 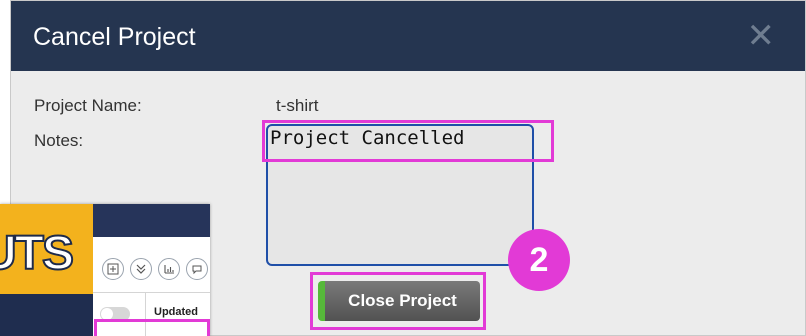 I want to click on inset-cell-highlight, so click(x=152, y=327).